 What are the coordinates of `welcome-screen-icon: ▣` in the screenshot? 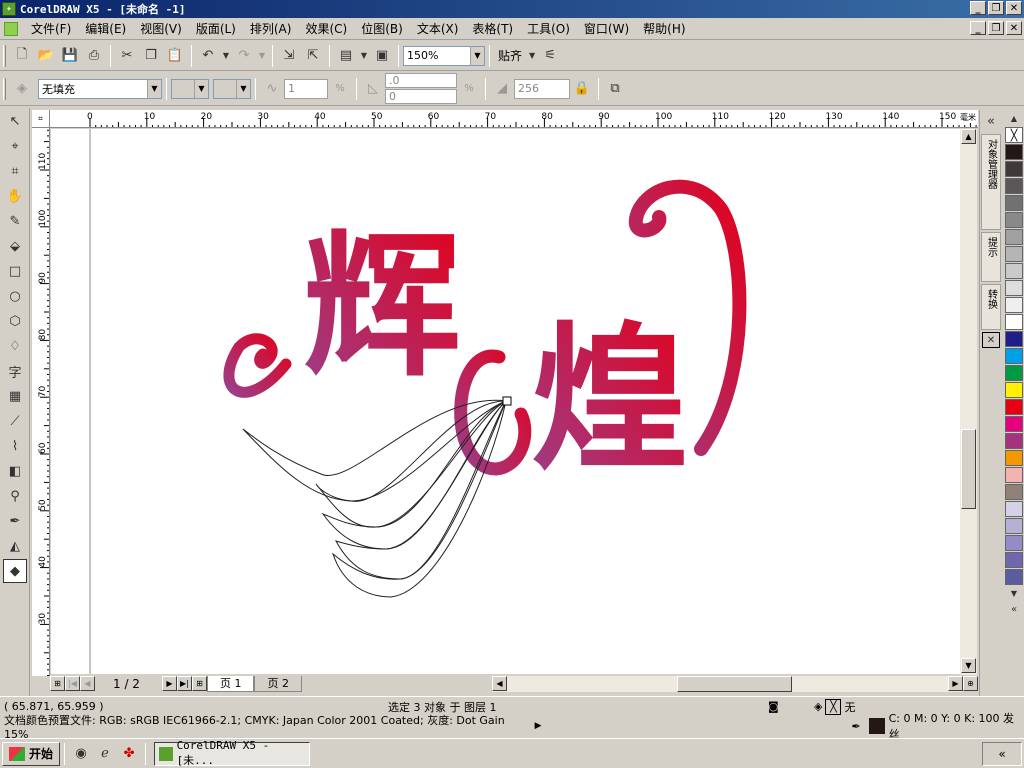 It's located at (382, 56).